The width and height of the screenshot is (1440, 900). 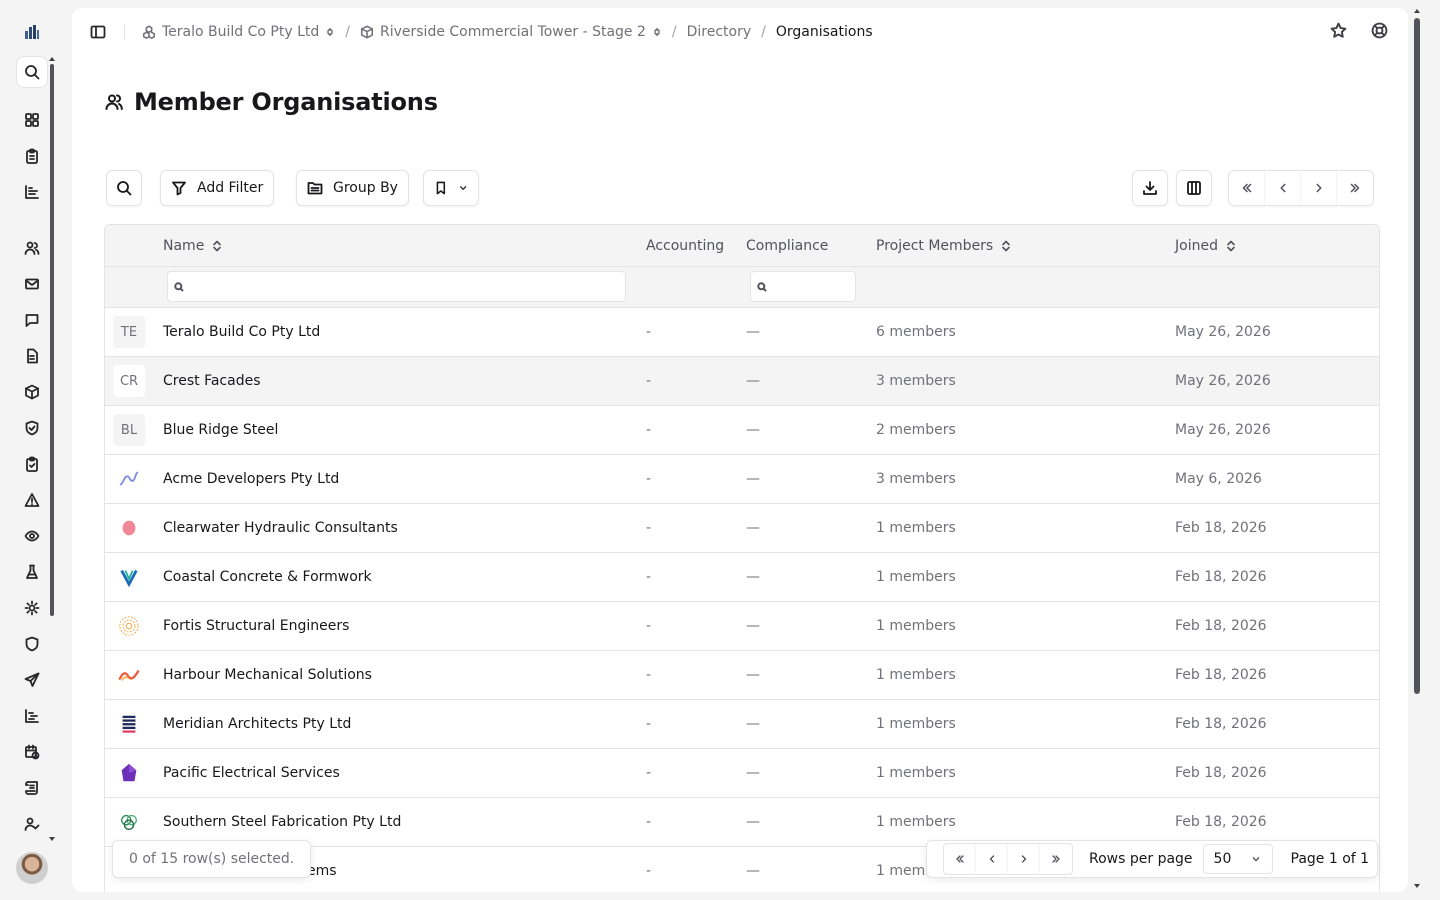 I want to click on compliance-cell: —, so click(x=753, y=528).